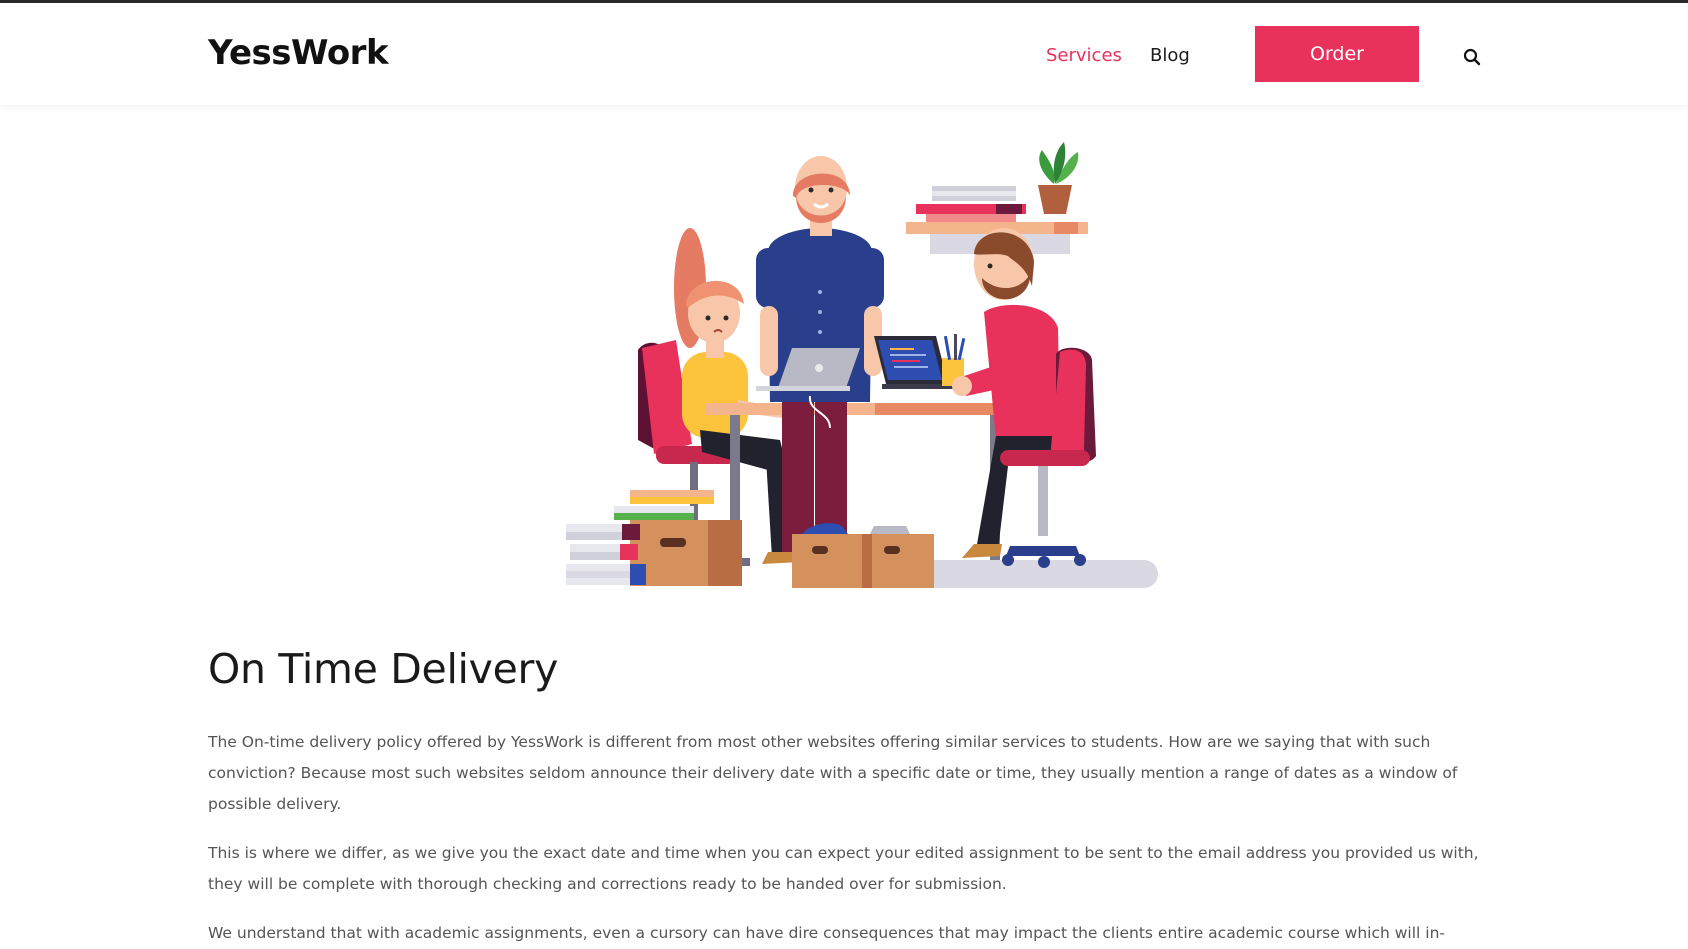  I want to click on site-logo: YessWork, so click(298, 53).